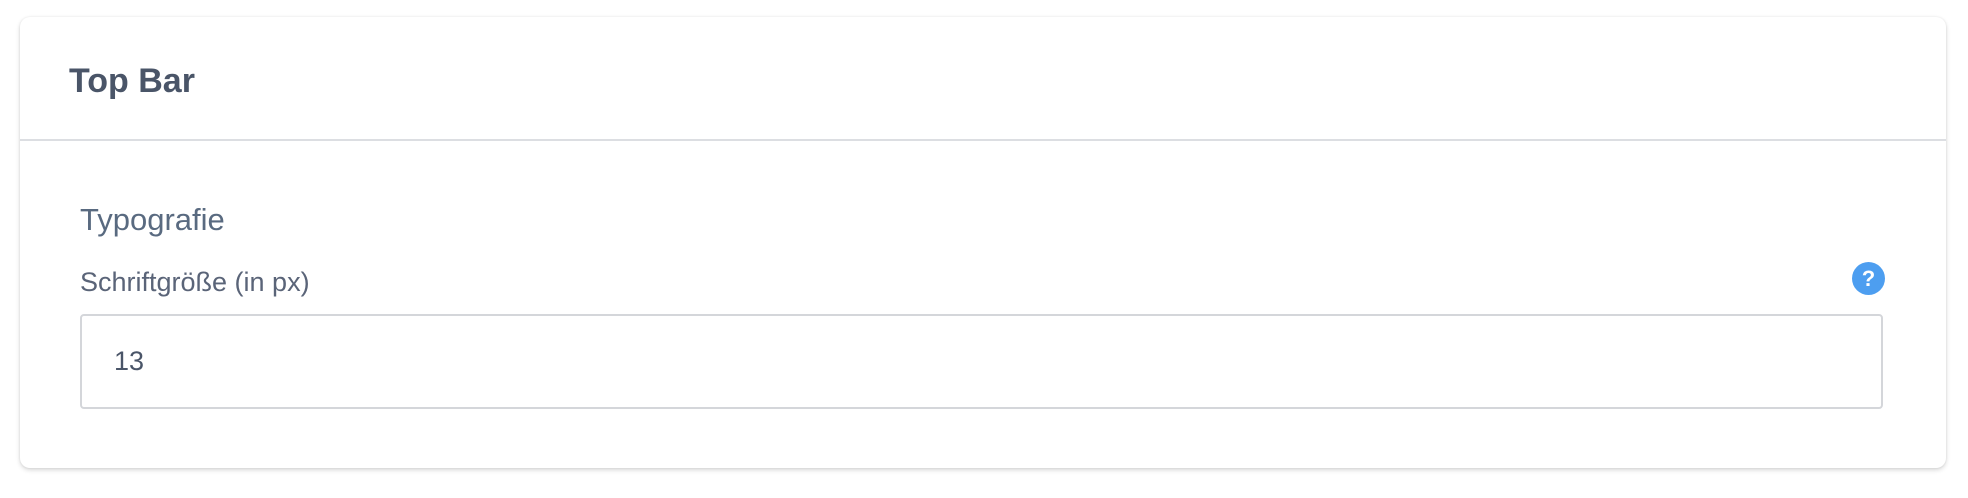  Describe the element at coordinates (195, 282) in the screenshot. I see `font-size-label: Schriftgröße (in px)` at that location.